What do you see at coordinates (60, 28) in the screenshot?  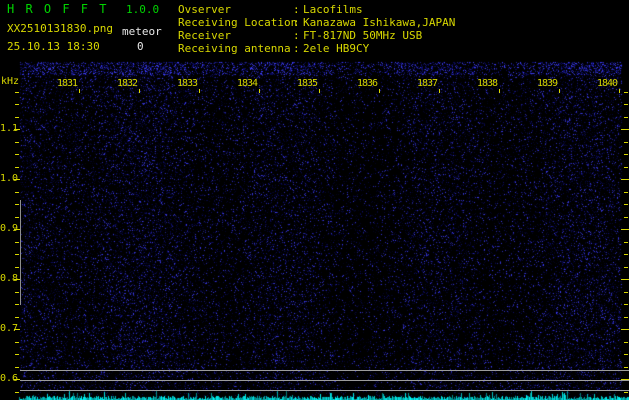 I see `output-filename: XX2510131830.png` at bounding box center [60, 28].